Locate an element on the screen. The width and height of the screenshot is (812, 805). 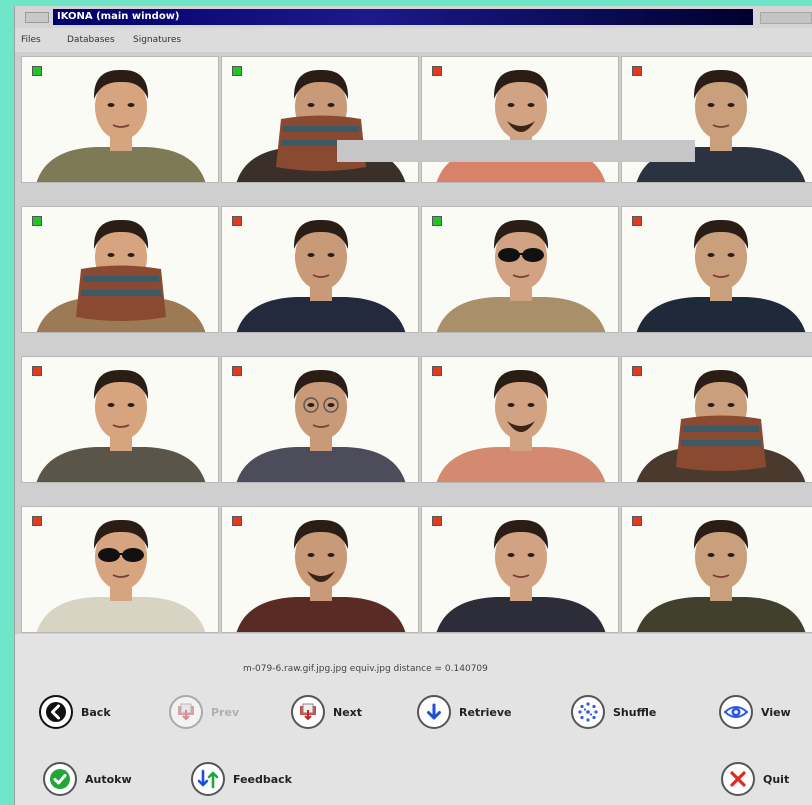
autokw-button: Autokw is located at coordinates (87, 779).